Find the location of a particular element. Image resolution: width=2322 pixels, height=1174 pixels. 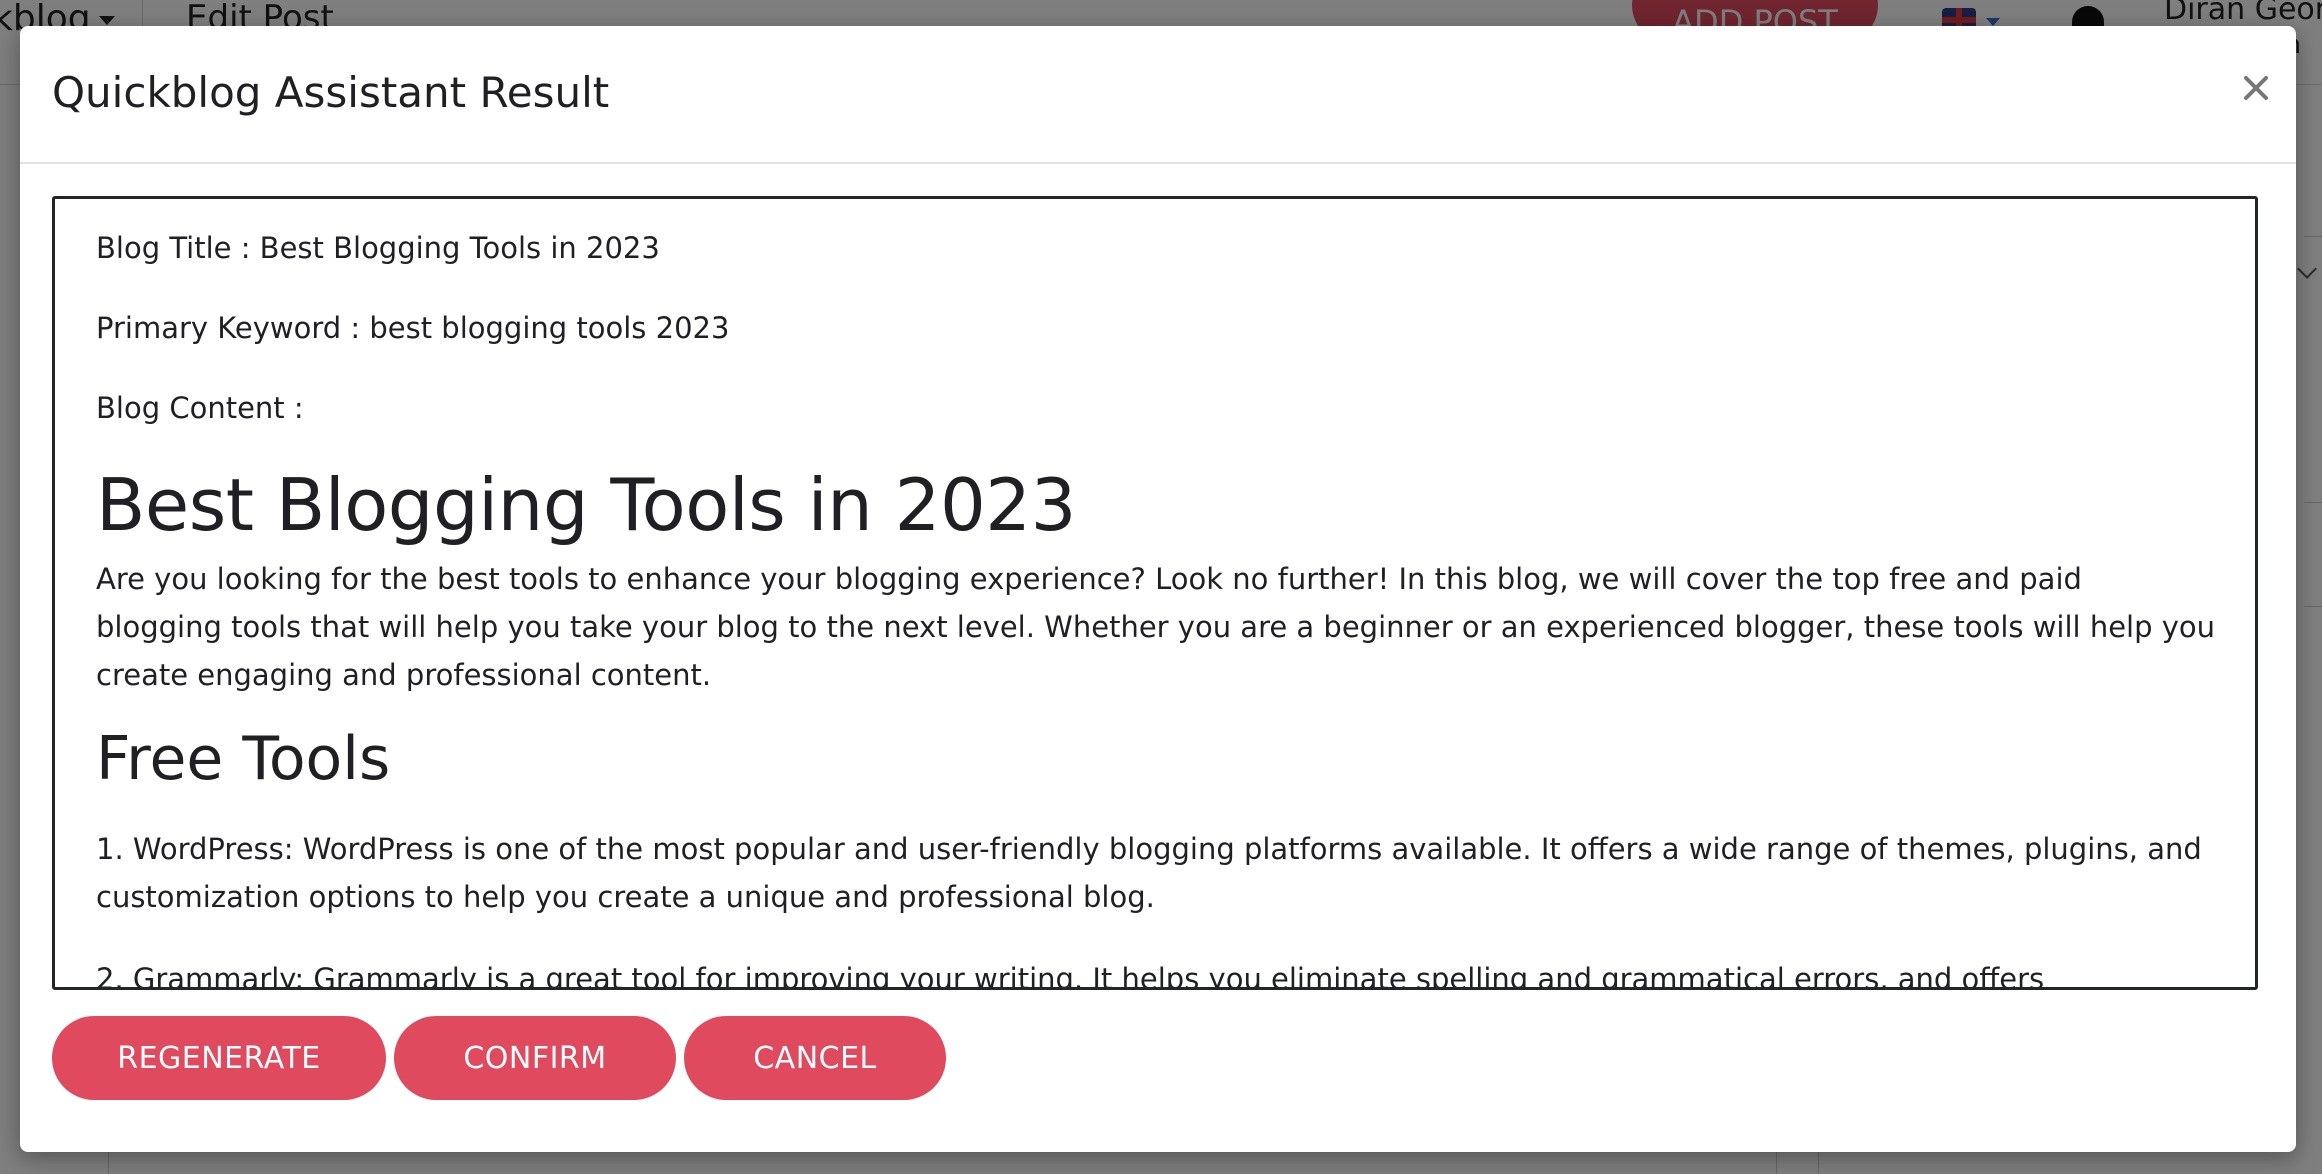

modal-header: Quickblog Assistant Result is located at coordinates (1158, 95).